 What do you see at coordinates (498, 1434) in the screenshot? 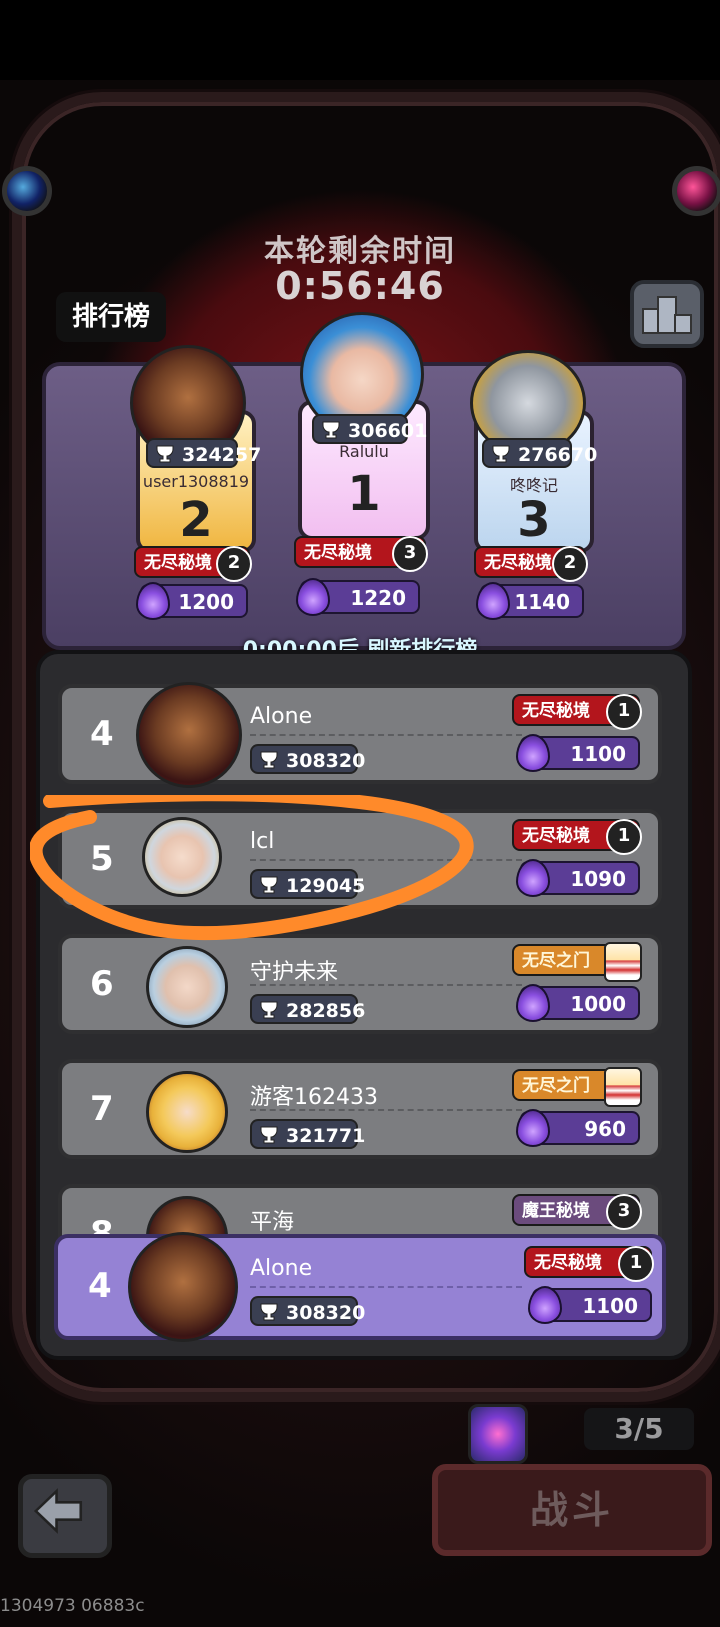
I see `portal-icon` at bounding box center [498, 1434].